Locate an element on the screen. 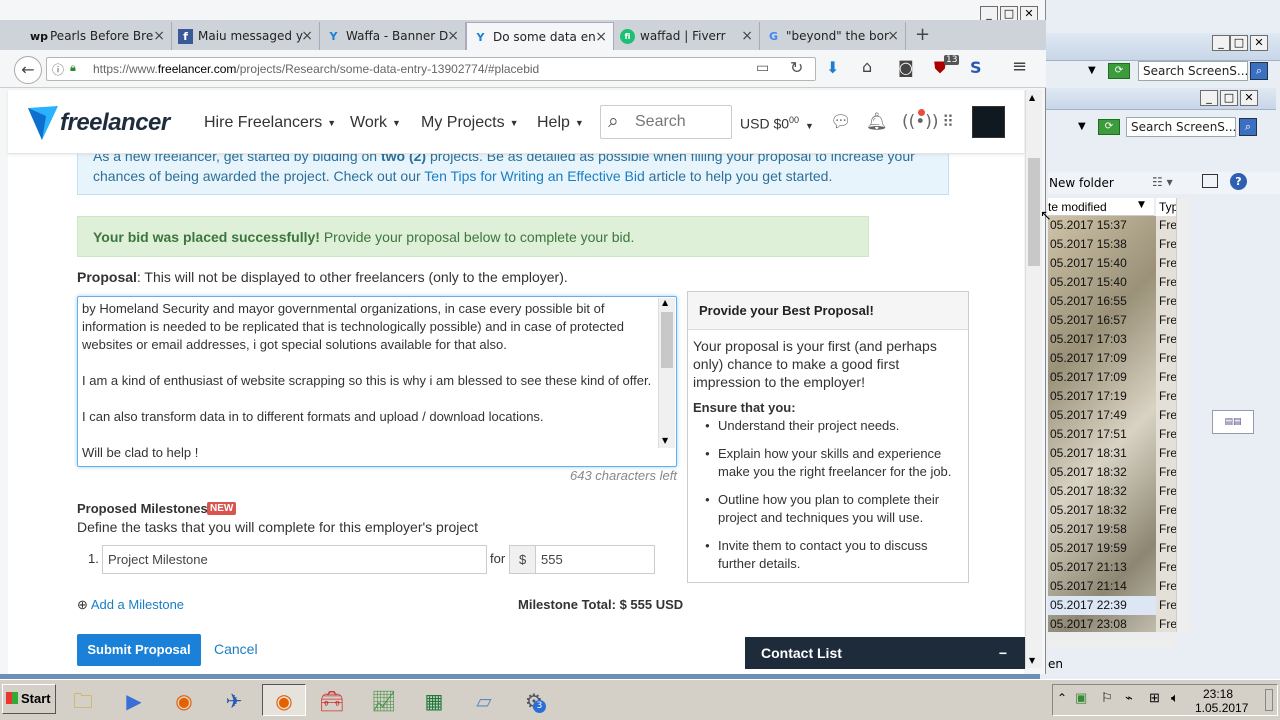  pocket-icon: ◙ is located at coordinates (906, 67).